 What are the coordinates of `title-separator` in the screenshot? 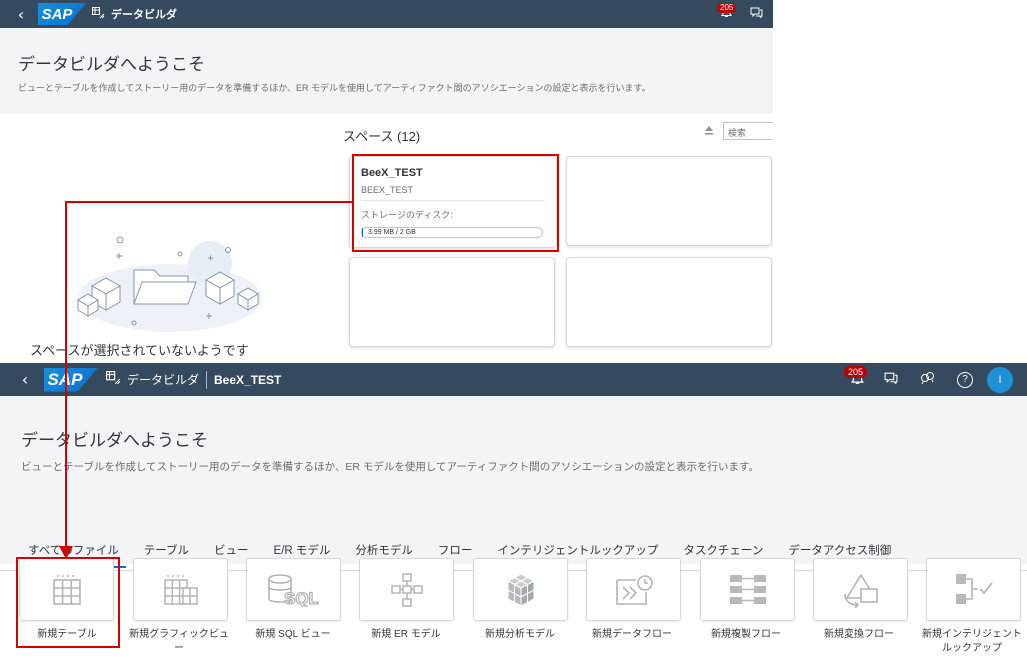 It's located at (207, 379).